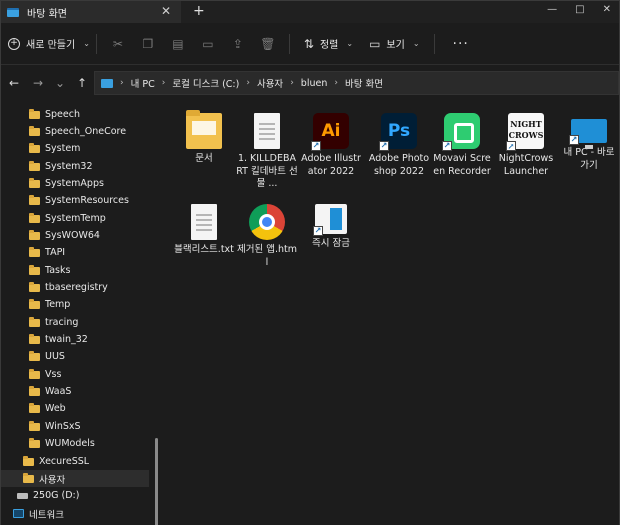  I want to click on file-item-blacklist: 블랙리스트.txt, so click(204, 230).